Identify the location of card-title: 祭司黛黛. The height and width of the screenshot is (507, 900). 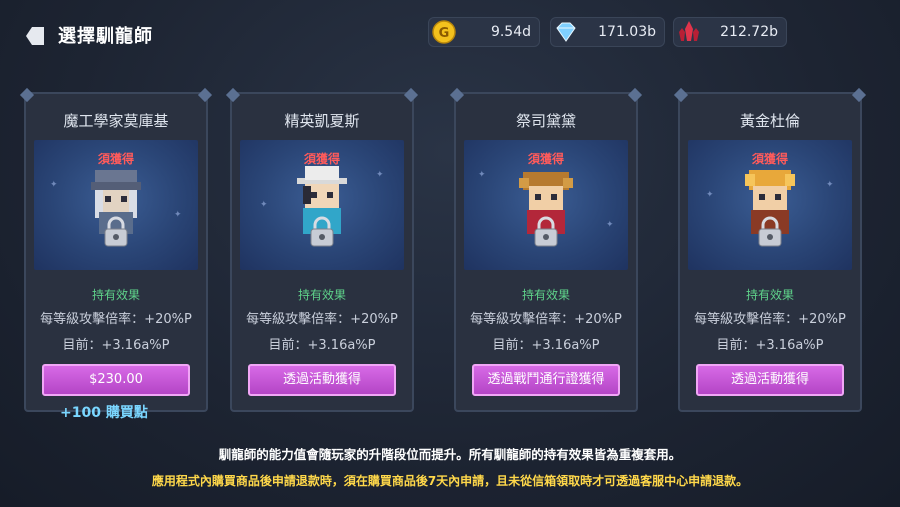
(545, 121).